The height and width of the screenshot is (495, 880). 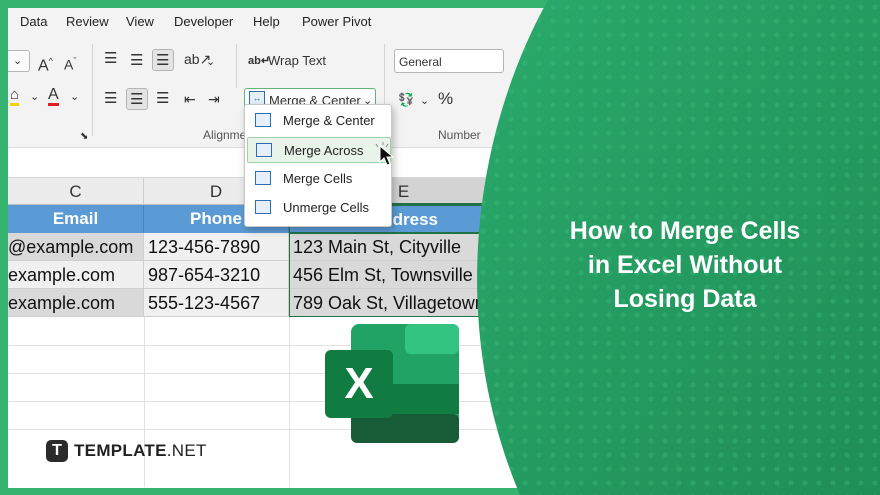 What do you see at coordinates (336, 21) in the screenshot?
I see `tab-power-pivot: Power Pivot` at bounding box center [336, 21].